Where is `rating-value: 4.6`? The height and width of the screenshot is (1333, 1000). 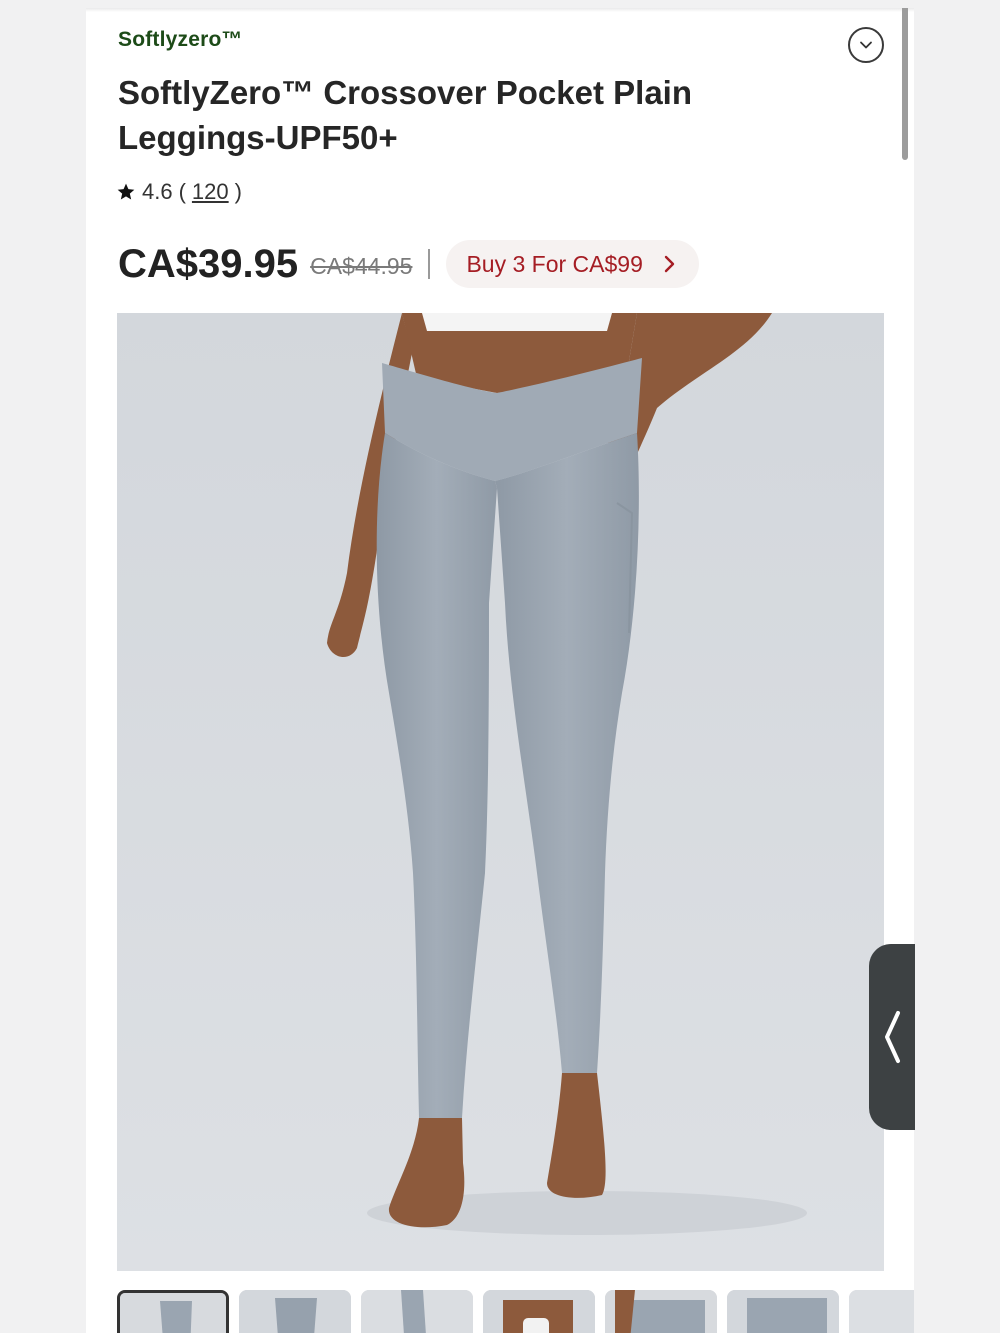 rating-value: 4.6 is located at coordinates (157, 191).